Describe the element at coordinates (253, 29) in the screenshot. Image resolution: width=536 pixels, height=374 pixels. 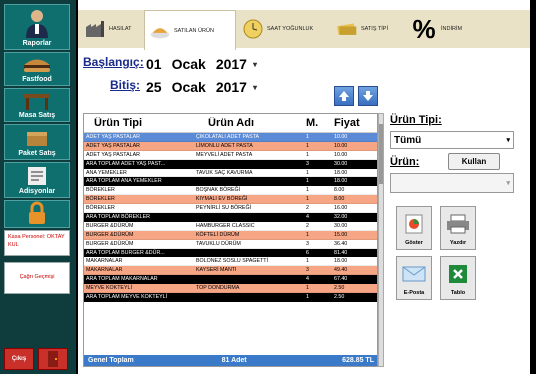
I see `clock-icon` at that location.